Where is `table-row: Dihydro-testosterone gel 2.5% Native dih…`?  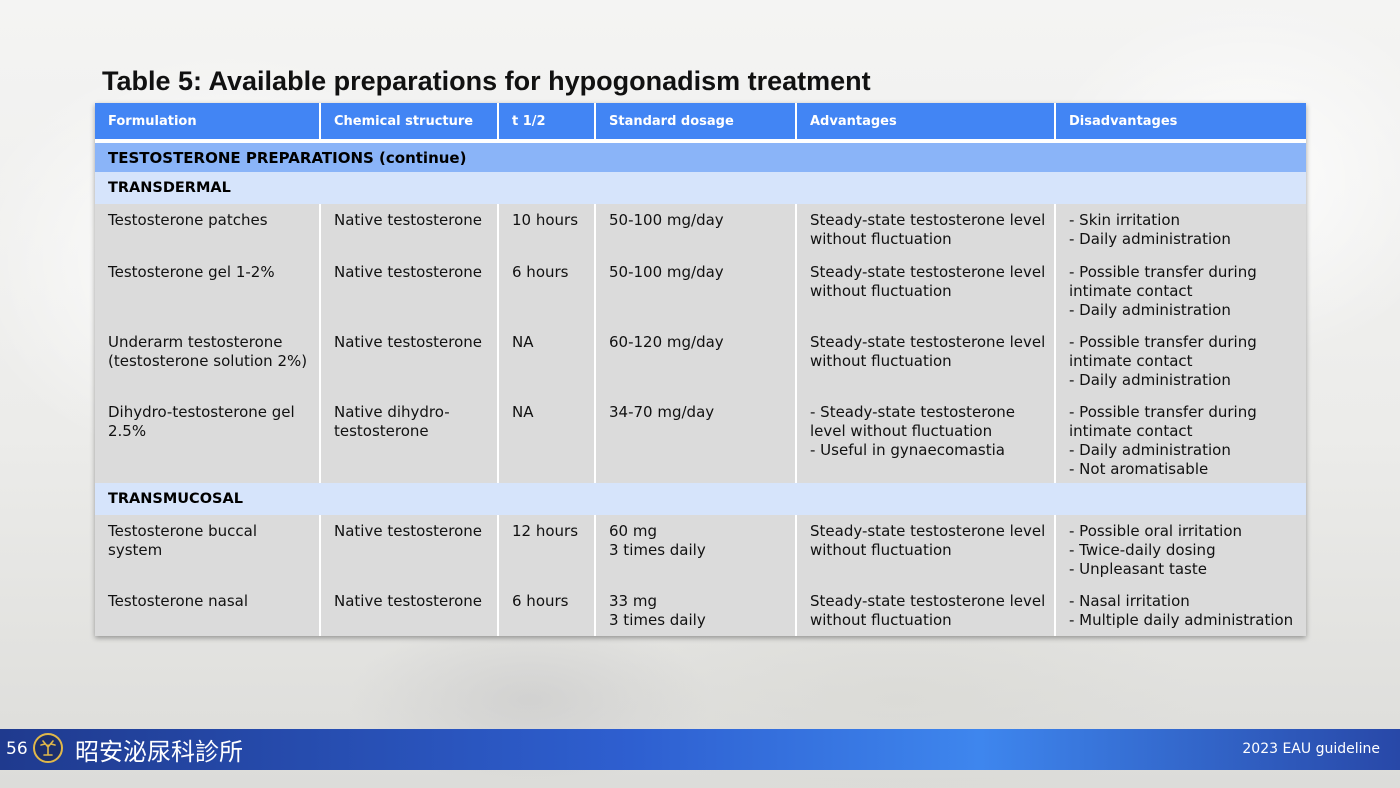
table-row: Dihydro-testosterone gel 2.5% Native dih… is located at coordinates (700, 439).